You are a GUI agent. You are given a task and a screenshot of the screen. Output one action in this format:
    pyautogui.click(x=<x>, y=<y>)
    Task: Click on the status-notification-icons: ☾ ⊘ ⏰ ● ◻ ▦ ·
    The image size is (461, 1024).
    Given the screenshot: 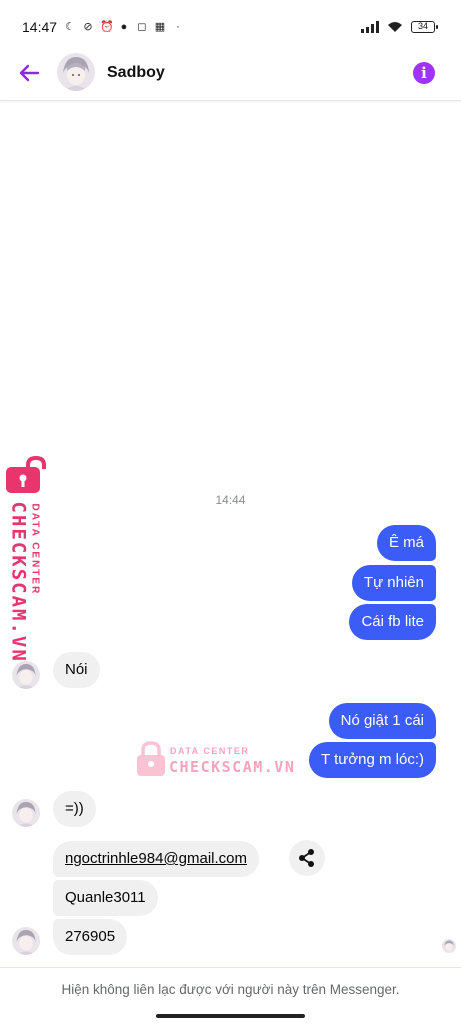 What is the action you would take?
    pyautogui.click(x=124, y=27)
    